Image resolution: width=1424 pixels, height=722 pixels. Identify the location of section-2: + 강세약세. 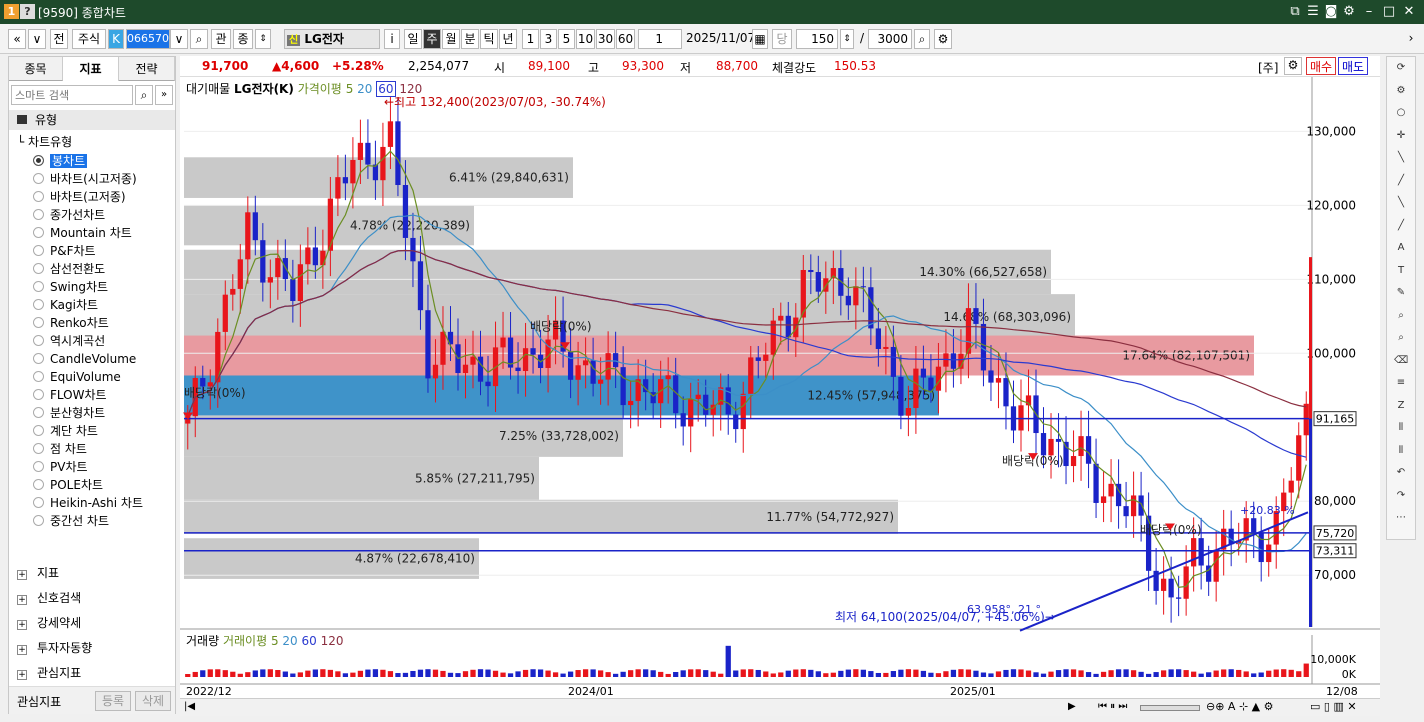
(49, 623).